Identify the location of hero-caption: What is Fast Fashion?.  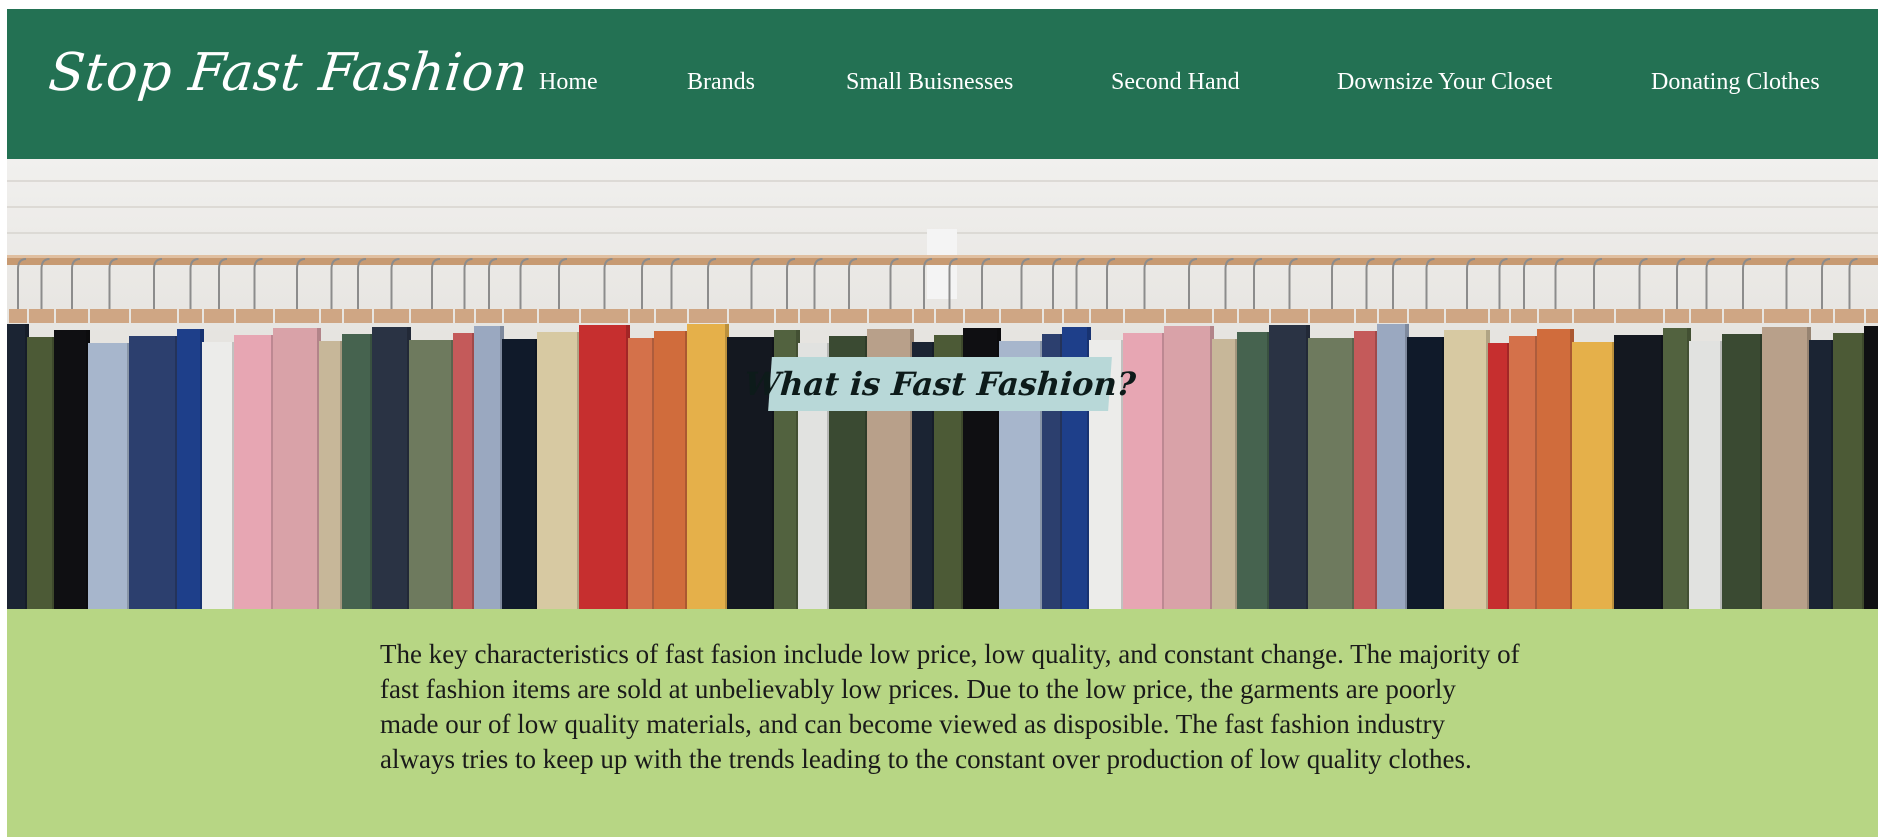
(940, 384).